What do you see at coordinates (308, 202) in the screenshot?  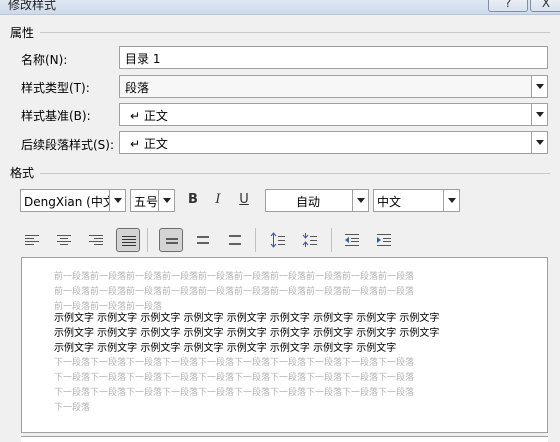 I see `font-color-value: 自动` at bounding box center [308, 202].